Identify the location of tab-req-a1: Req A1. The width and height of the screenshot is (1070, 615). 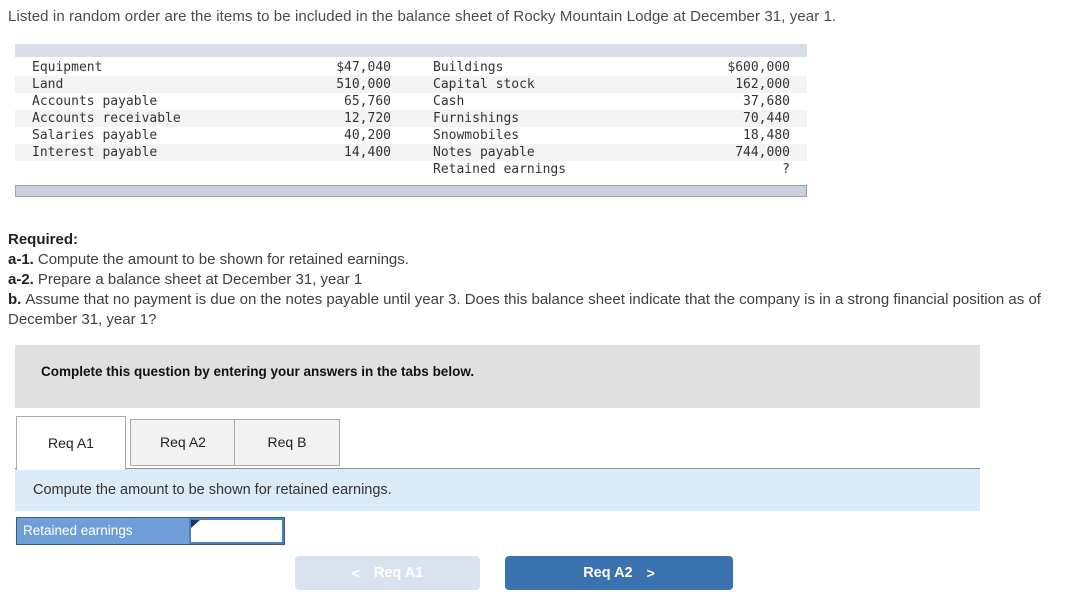
(71, 443).